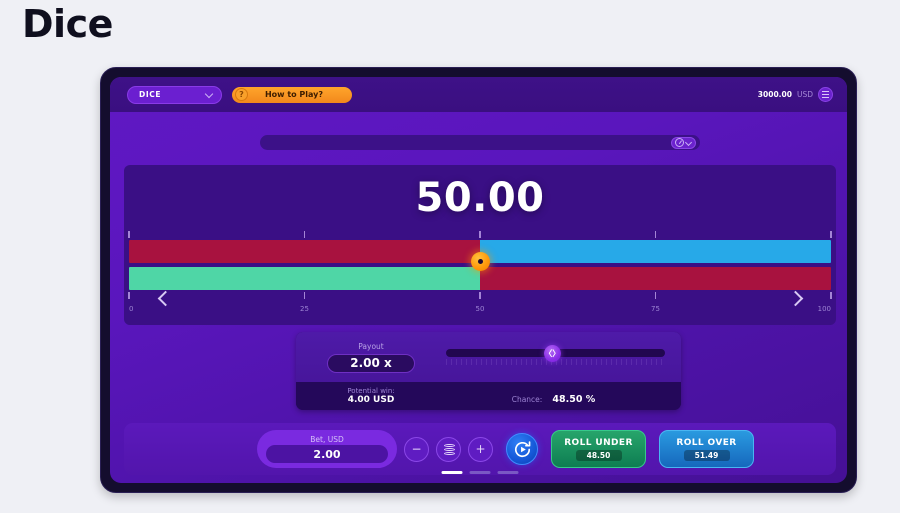 The height and width of the screenshot is (513, 900). What do you see at coordinates (131, 309) in the screenshot?
I see `axis-label: 0` at bounding box center [131, 309].